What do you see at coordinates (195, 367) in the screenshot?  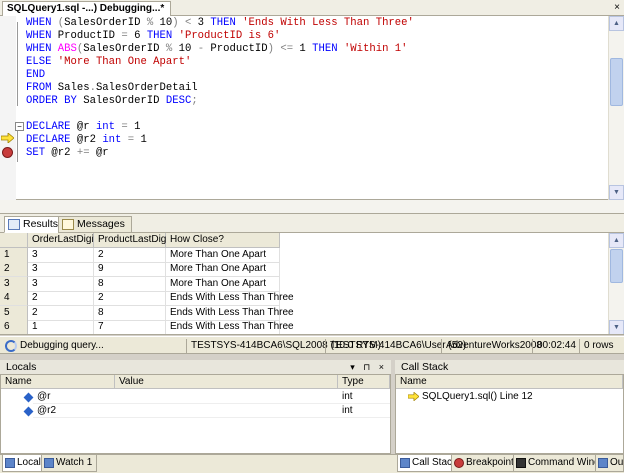 I see `locals-title-bar: Locals ▾ ⊓ ×` at bounding box center [195, 367].